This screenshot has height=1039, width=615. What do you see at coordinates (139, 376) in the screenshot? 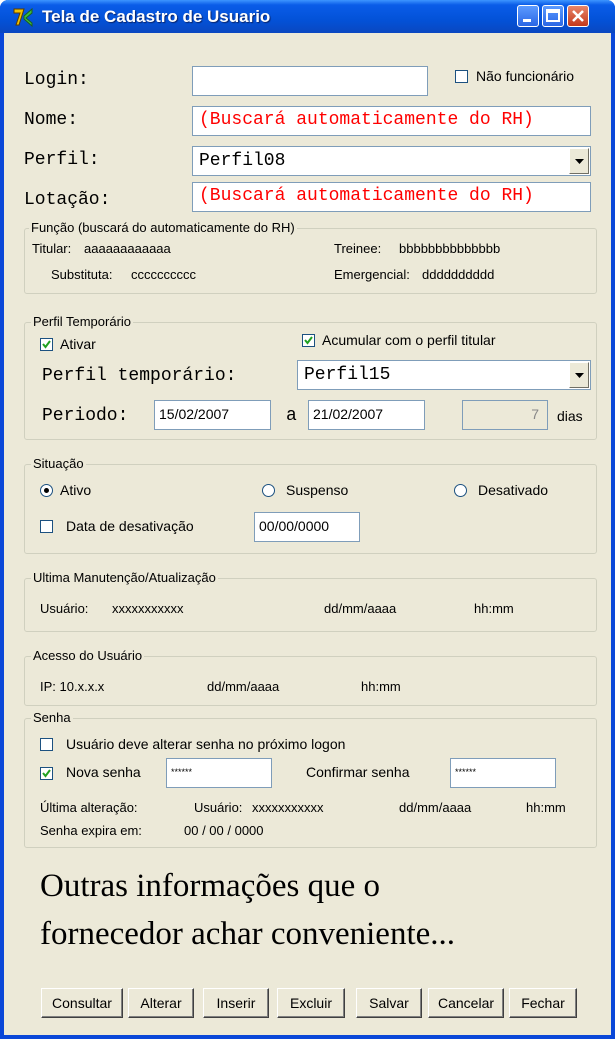
I see `perfil-temporario-label: Perfil temporário:` at bounding box center [139, 376].